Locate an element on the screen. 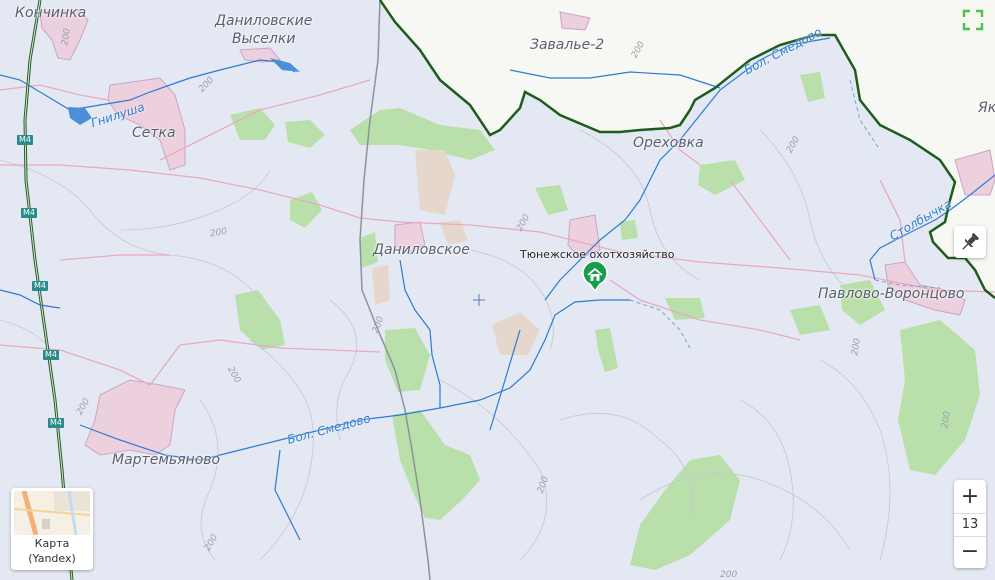 The width and height of the screenshot is (995, 580). poi-label: Тюнежское охотхозяйство is located at coordinates (597, 254).